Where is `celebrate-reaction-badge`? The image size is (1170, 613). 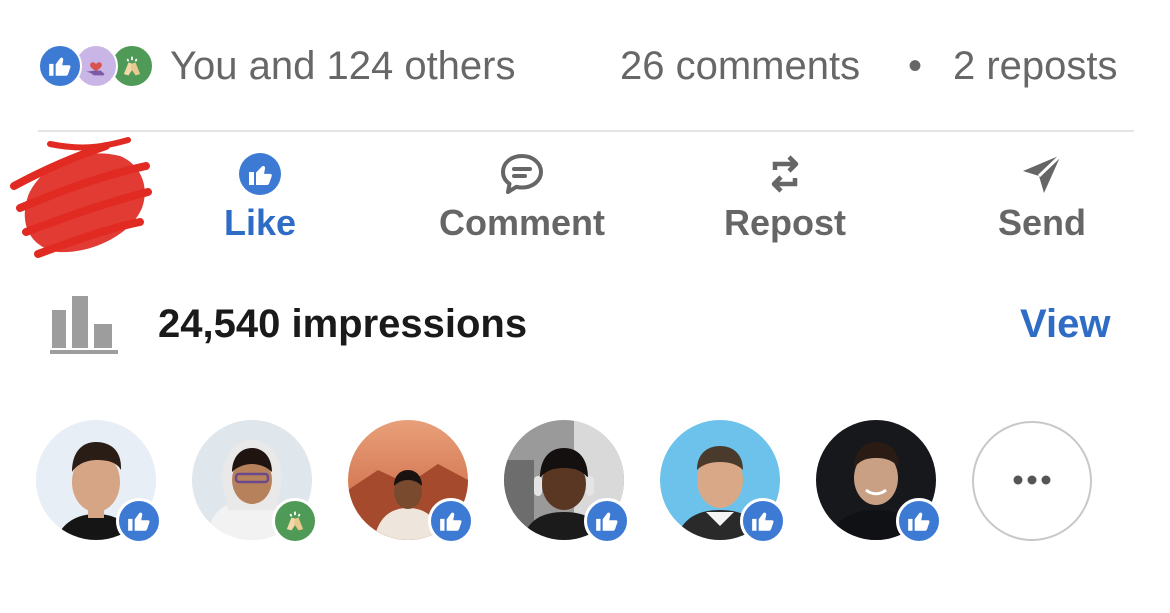
celebrate-reaction-badge is located at coordinates (295, 521).